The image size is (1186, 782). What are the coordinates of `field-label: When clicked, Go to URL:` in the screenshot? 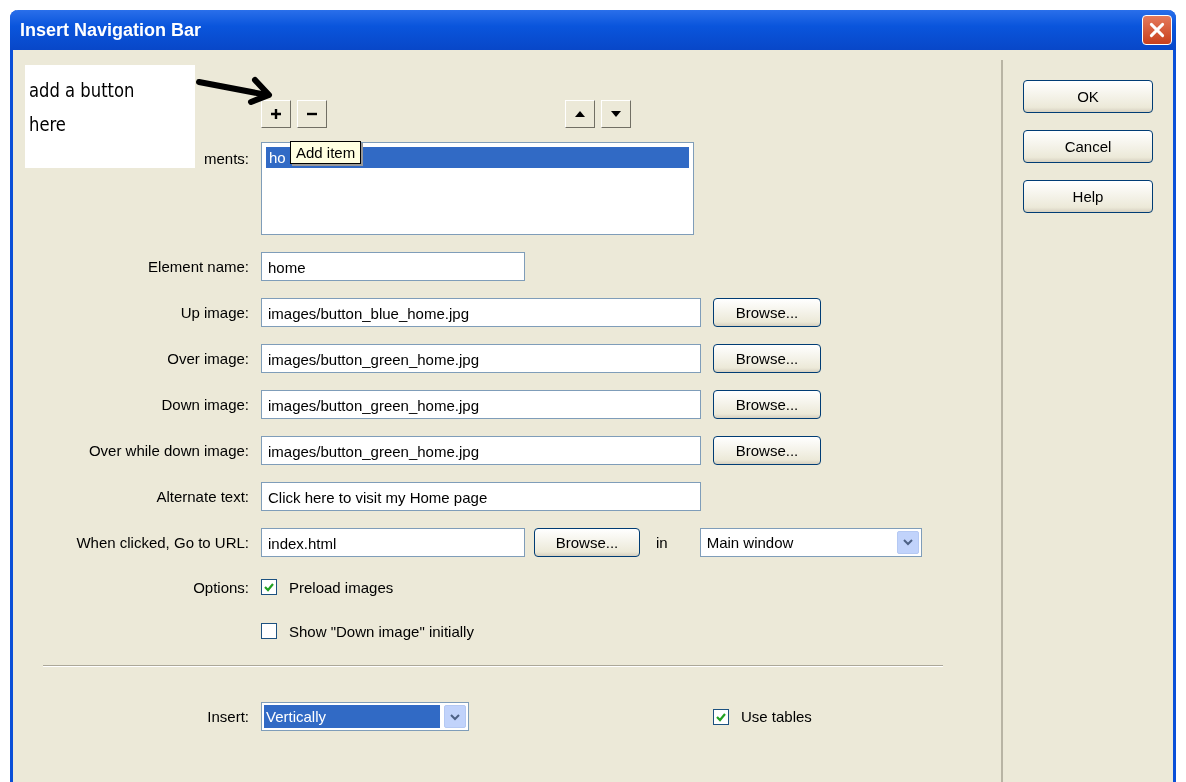 It's located at (162, 542).